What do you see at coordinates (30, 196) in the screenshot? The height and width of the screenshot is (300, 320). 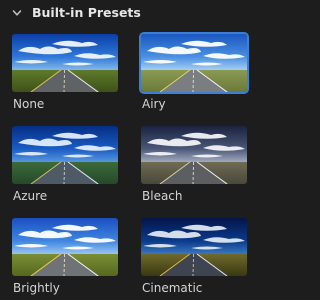 I see `preset-label: Azure` at bounding box center [30, 196].